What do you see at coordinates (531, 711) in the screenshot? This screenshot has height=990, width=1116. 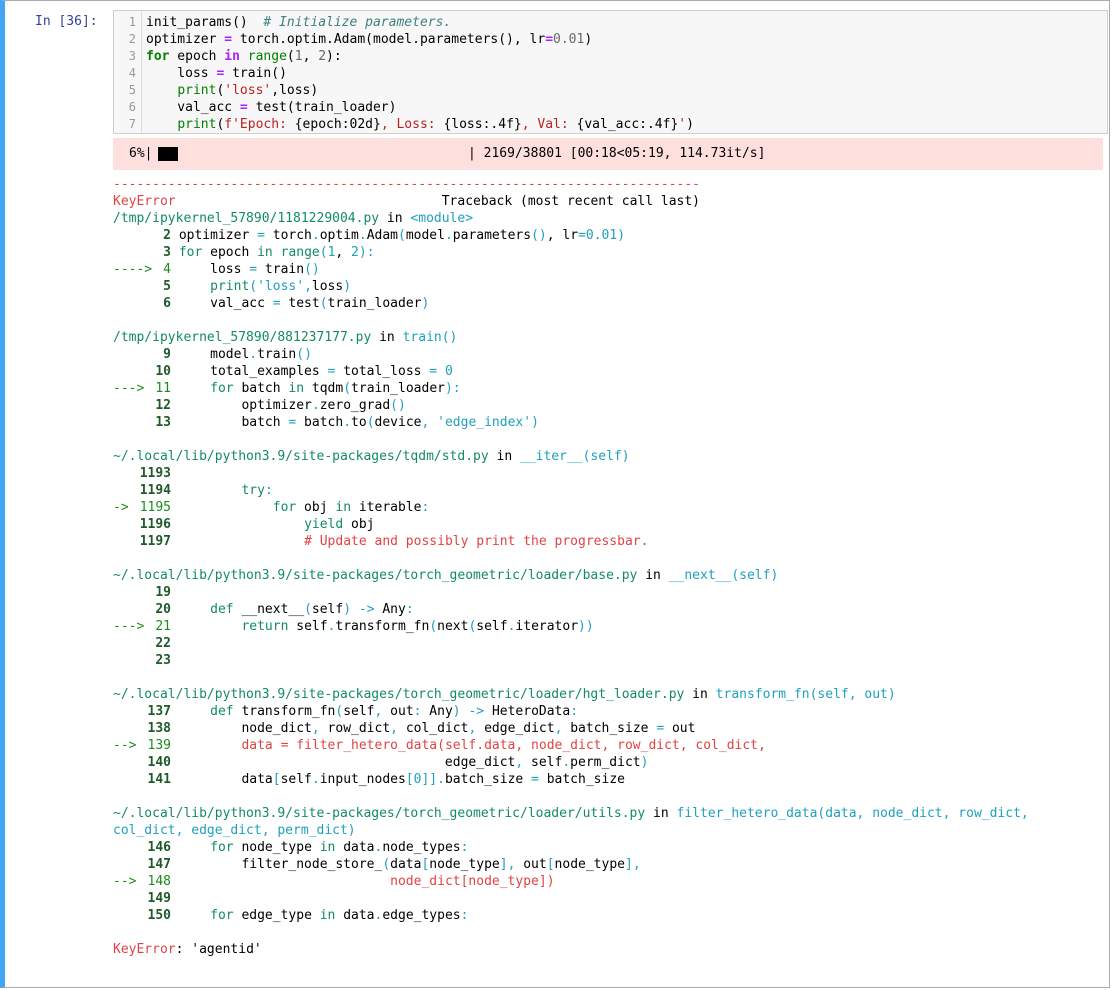 I see `traceback-token: HeteroData` at bounding box center [531, 711].